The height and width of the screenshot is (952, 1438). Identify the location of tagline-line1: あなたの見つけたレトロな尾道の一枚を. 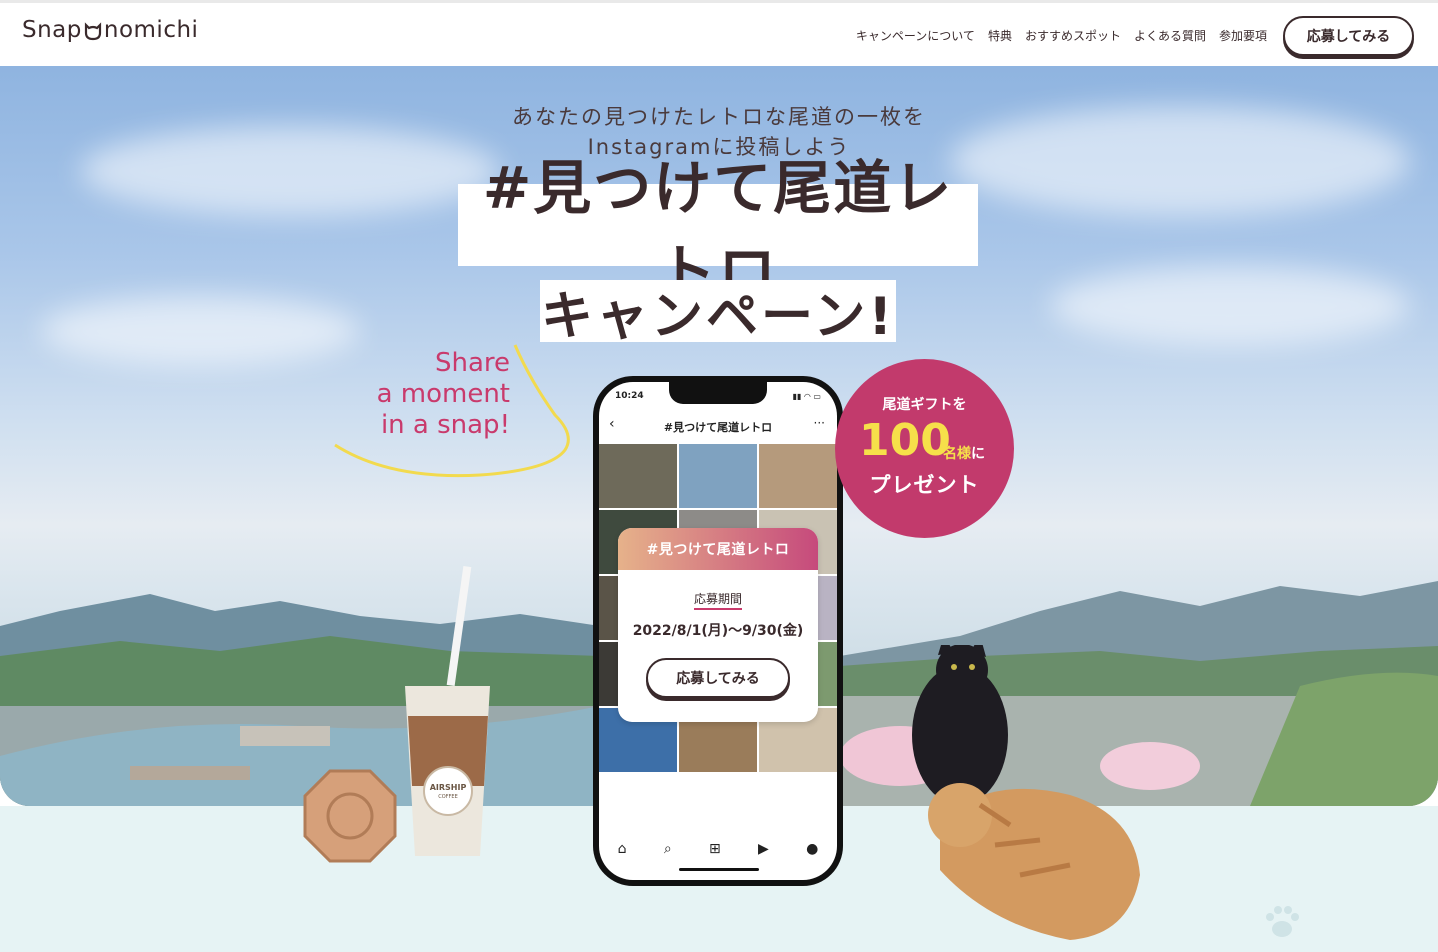
(719, 117).